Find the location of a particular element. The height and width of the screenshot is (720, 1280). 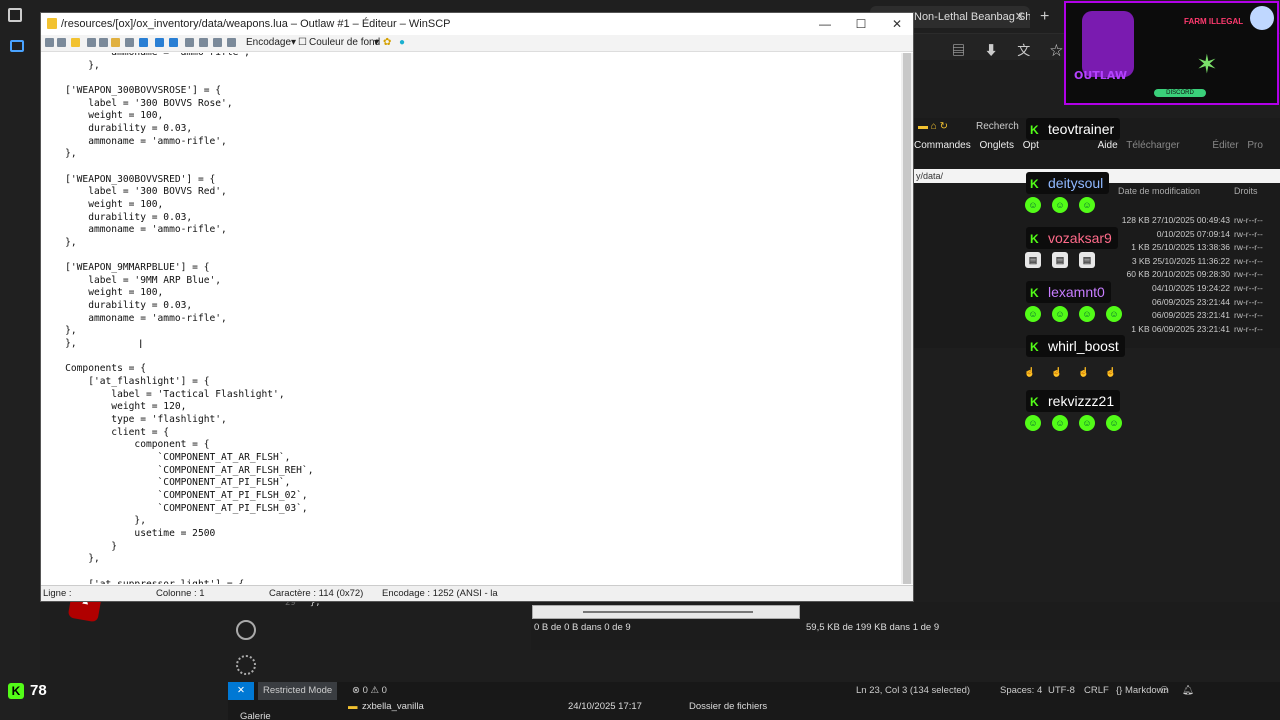

encoding-menu: Encodage is located at coordinates (268, 42).